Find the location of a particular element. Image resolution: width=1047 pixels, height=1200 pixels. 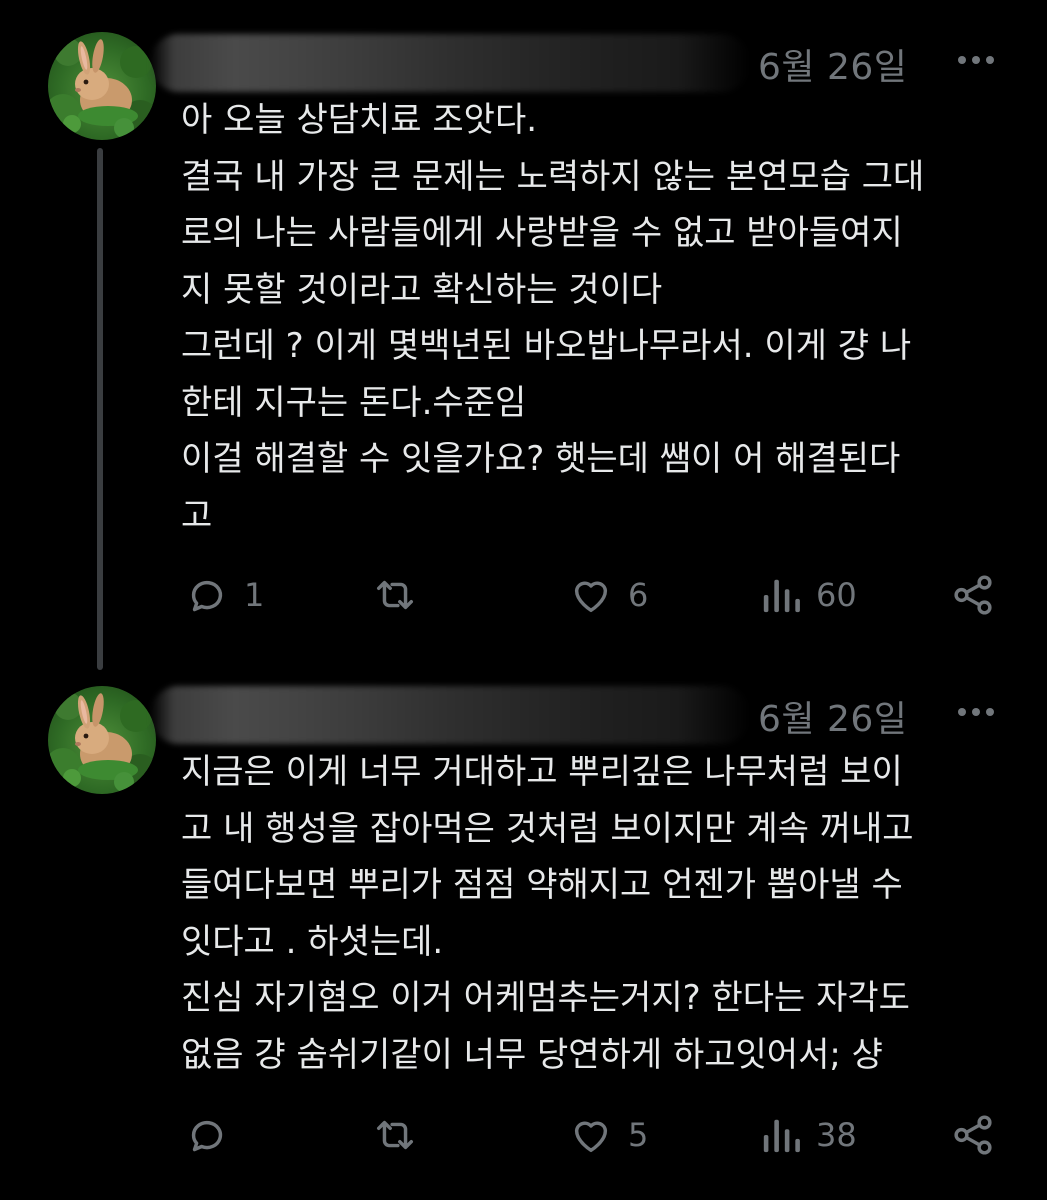

reply-count: 1 is located at coordinates (254, 595).